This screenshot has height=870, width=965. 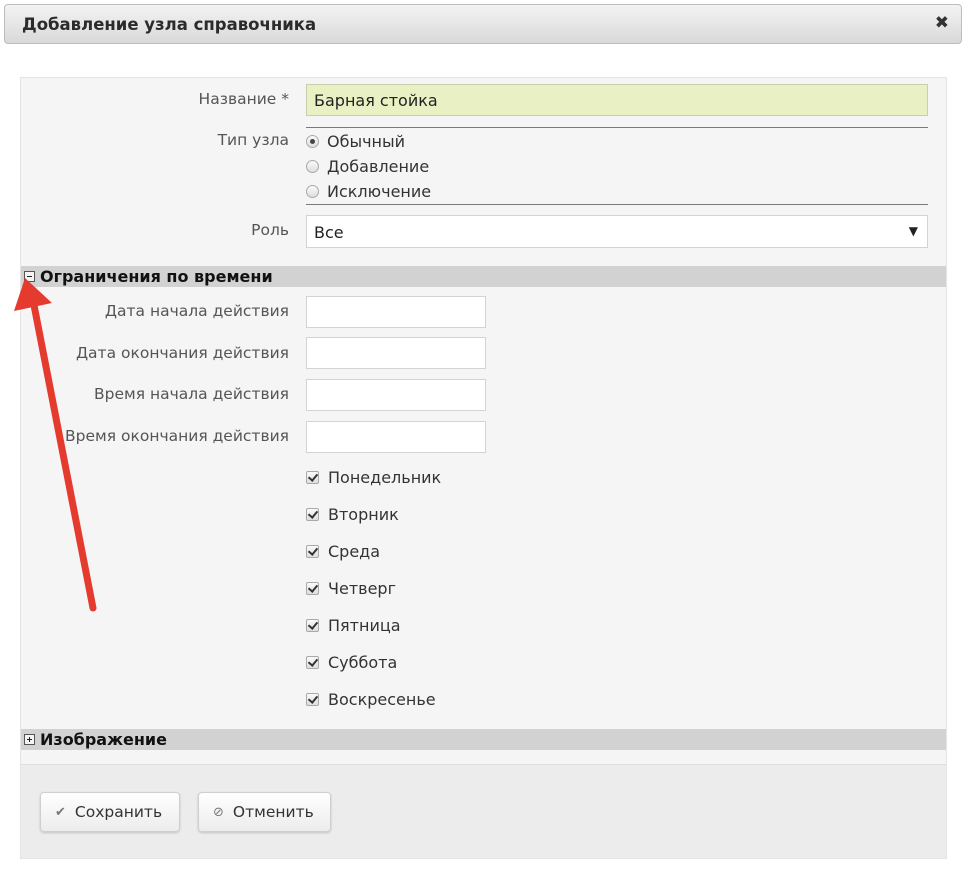 What do you see at coordinates (312, 662) in the screenshot?
I see `checkbox-saturday` at bounding box center [312, 662].